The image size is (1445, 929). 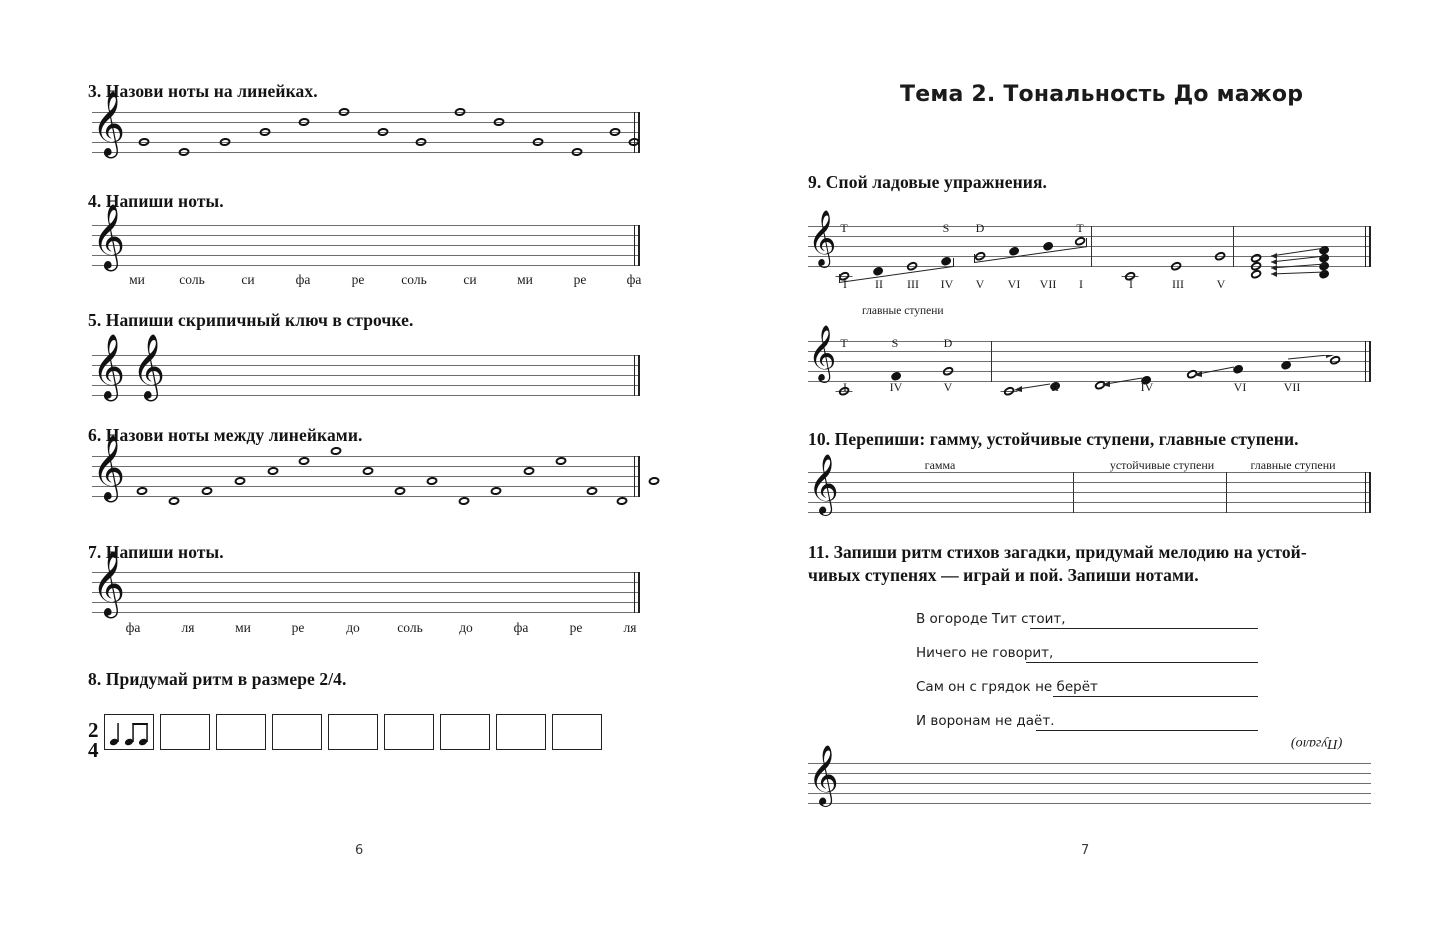 What do you see at coordinates (1007, 687) in the screenshot?
I see `riddle-line: Сам он с грядок не берёт` at bounding box center [1007, 687].